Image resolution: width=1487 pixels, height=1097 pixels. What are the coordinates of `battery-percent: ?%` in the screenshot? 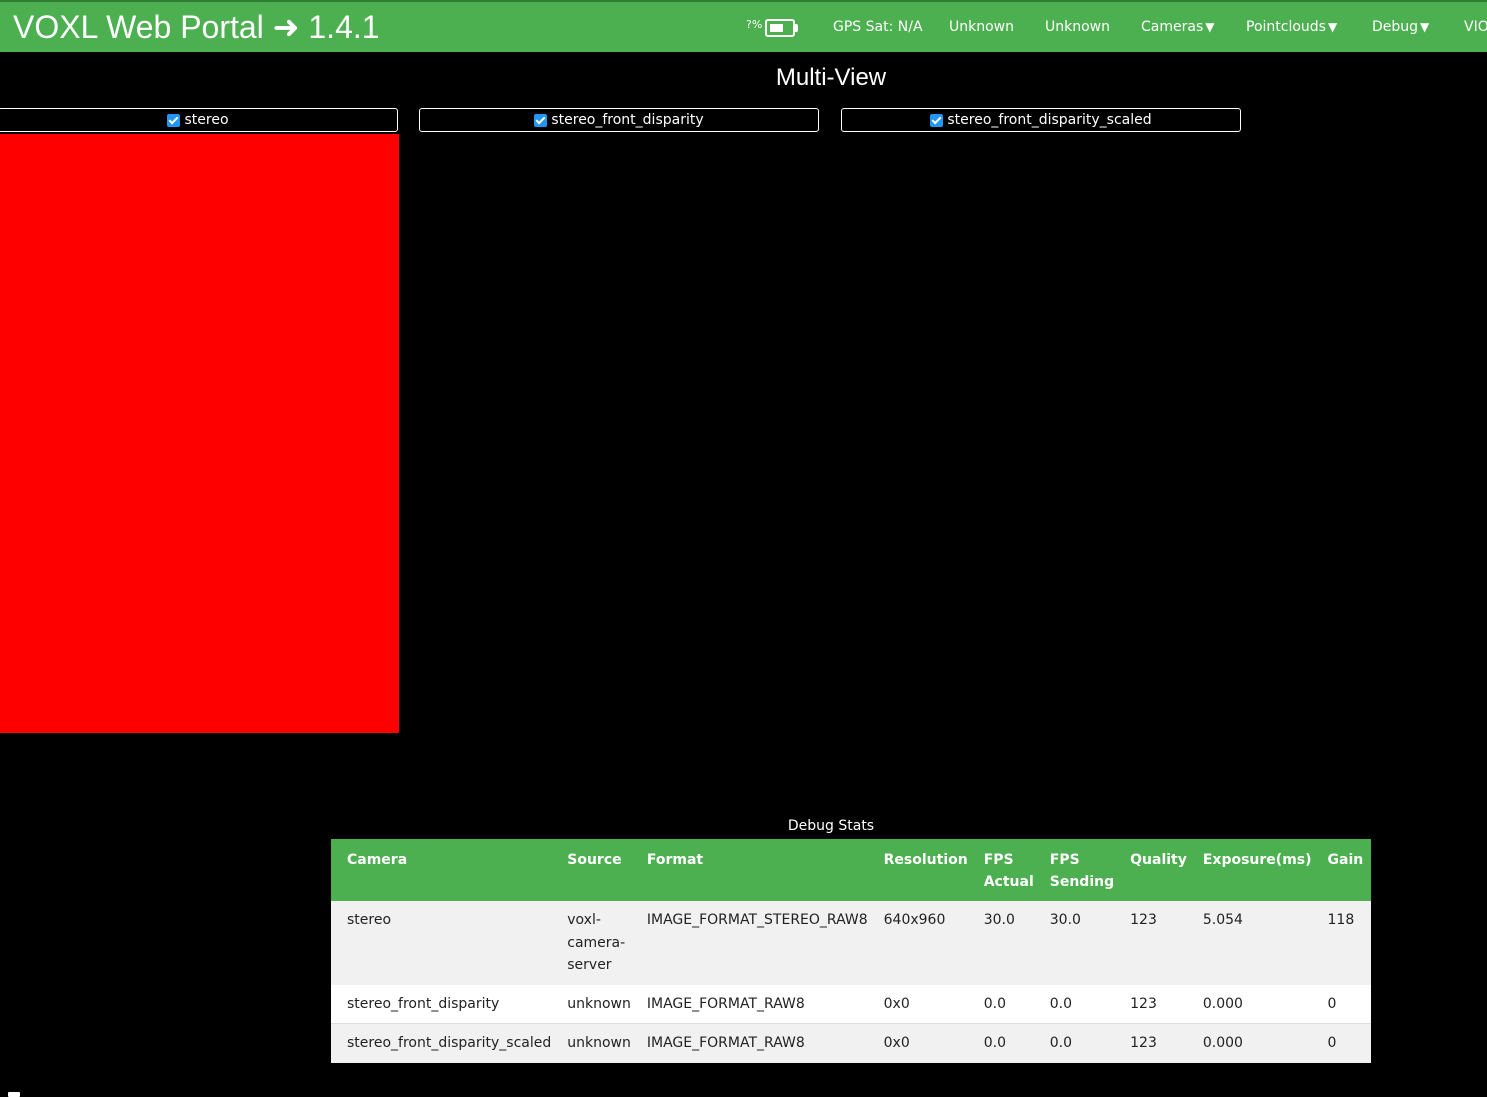 It's located at (754, 24).